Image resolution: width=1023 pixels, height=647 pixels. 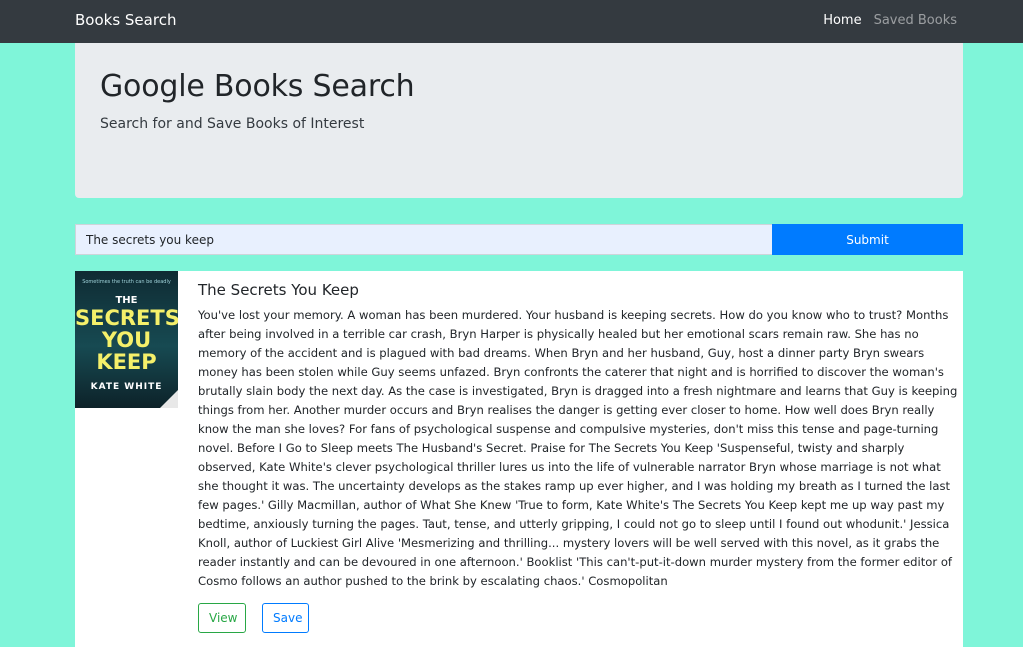 What do you see at coordinates (915, 20) in the screenshot?
I see `nav-link-saved-books: Saved Books` at bounding box center [915, 20].